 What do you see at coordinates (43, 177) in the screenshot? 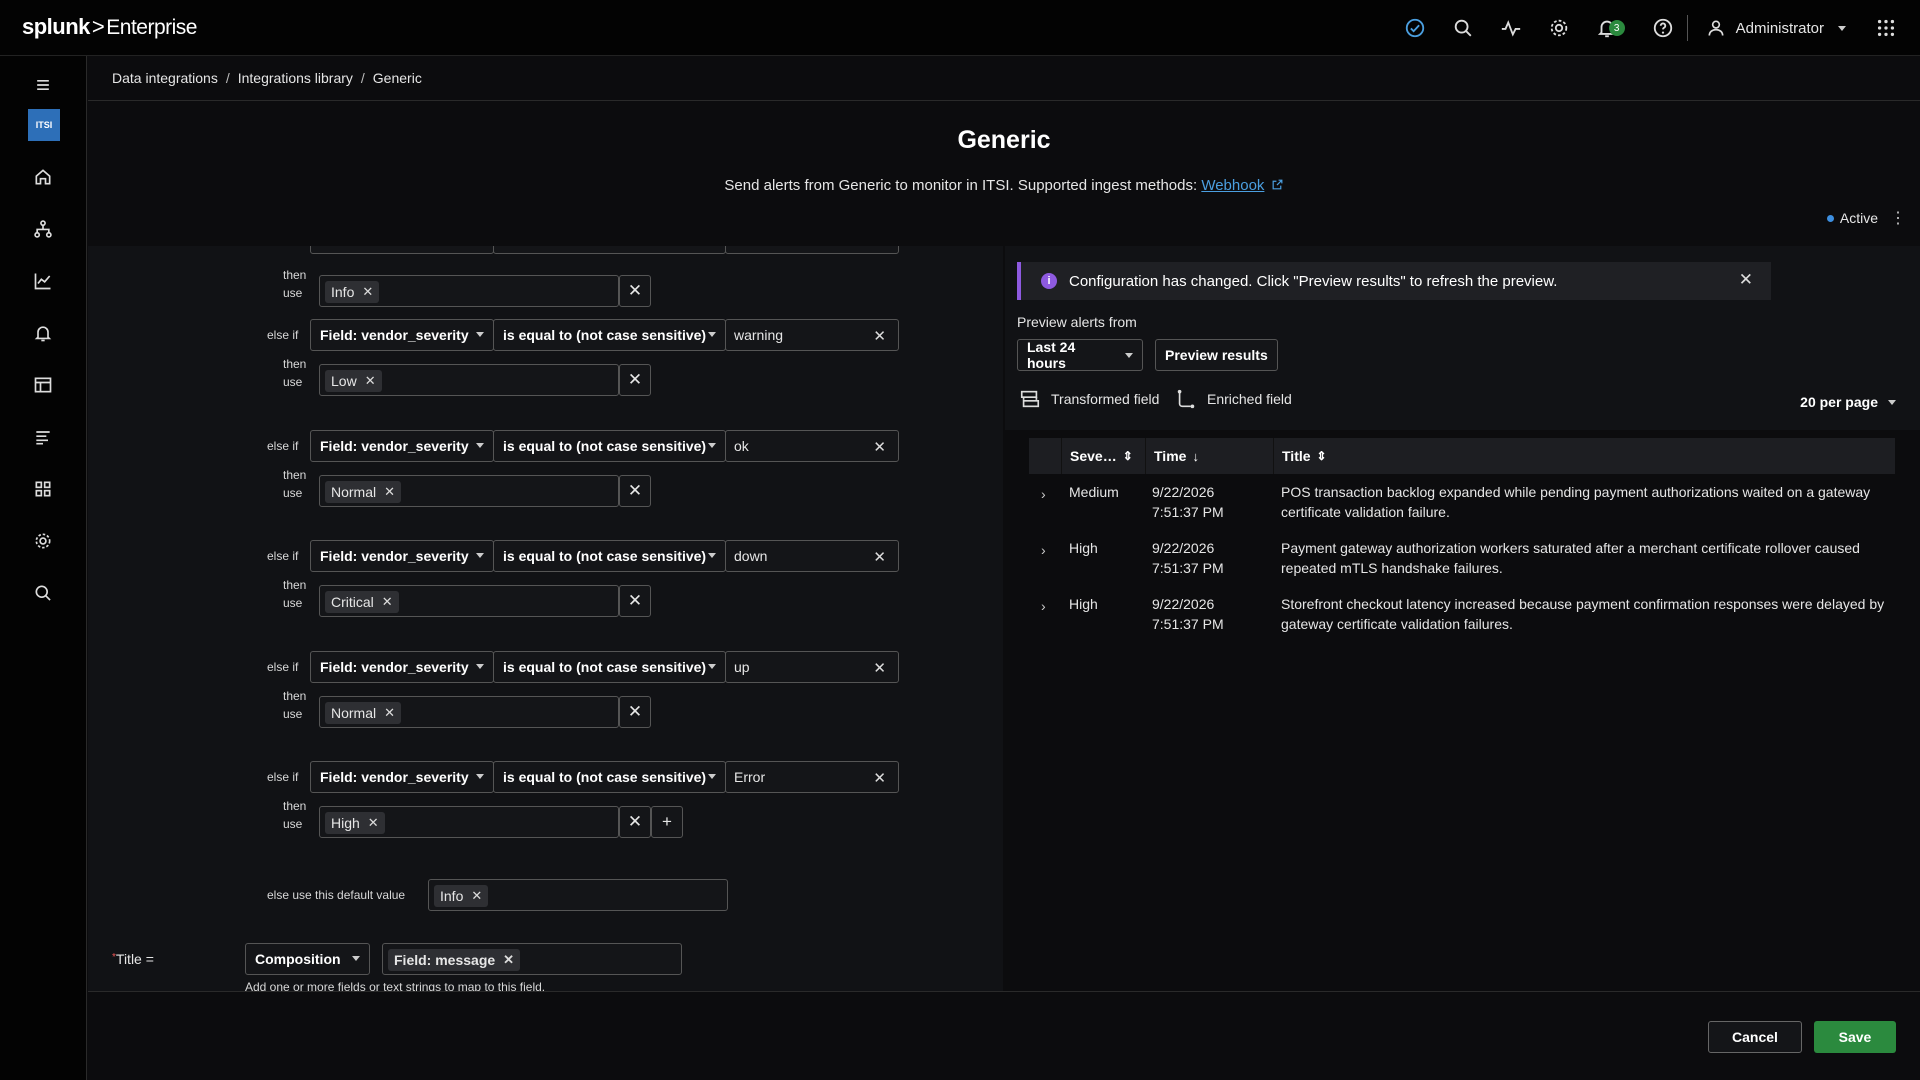
I see `home-icon` at bounding box center [43, 177].